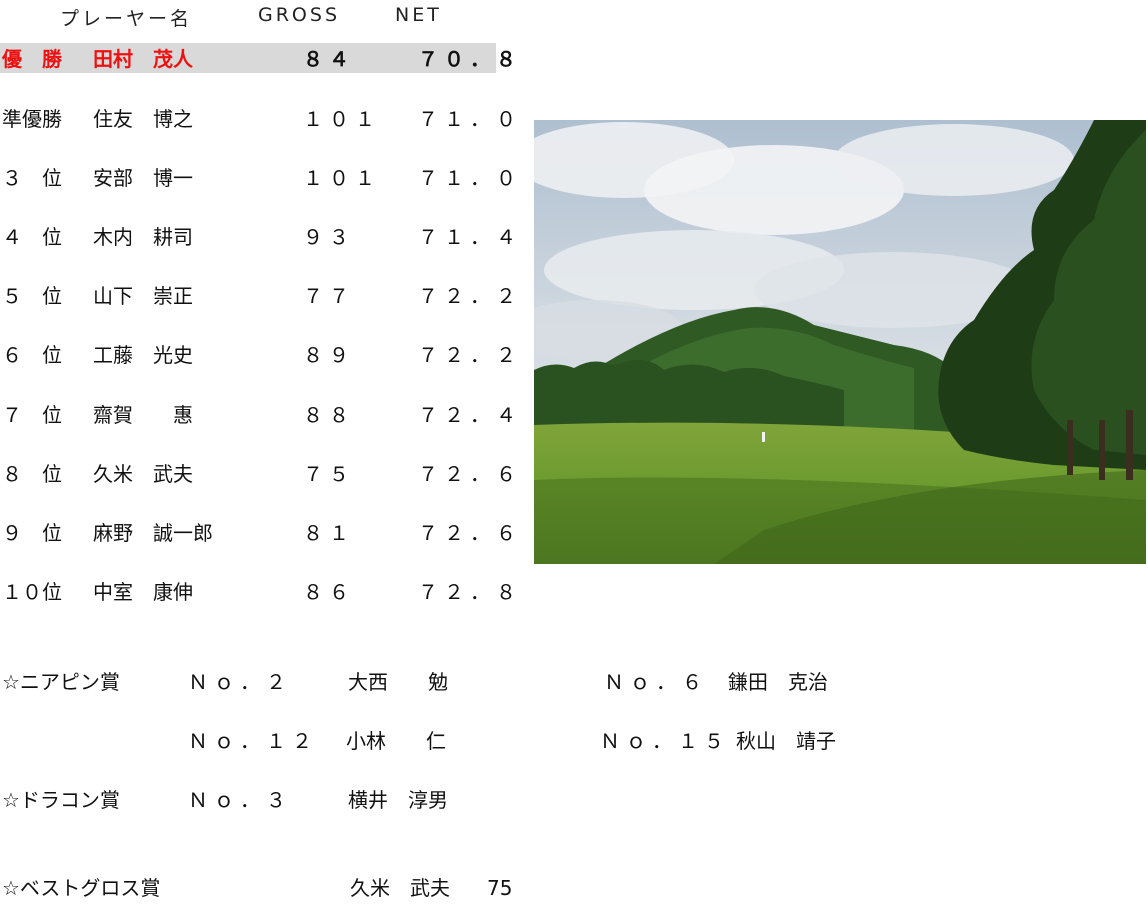 The image size is (1148, 917). I want to click on nearpin-winner-1: 大西 勉, so click(398, 682).